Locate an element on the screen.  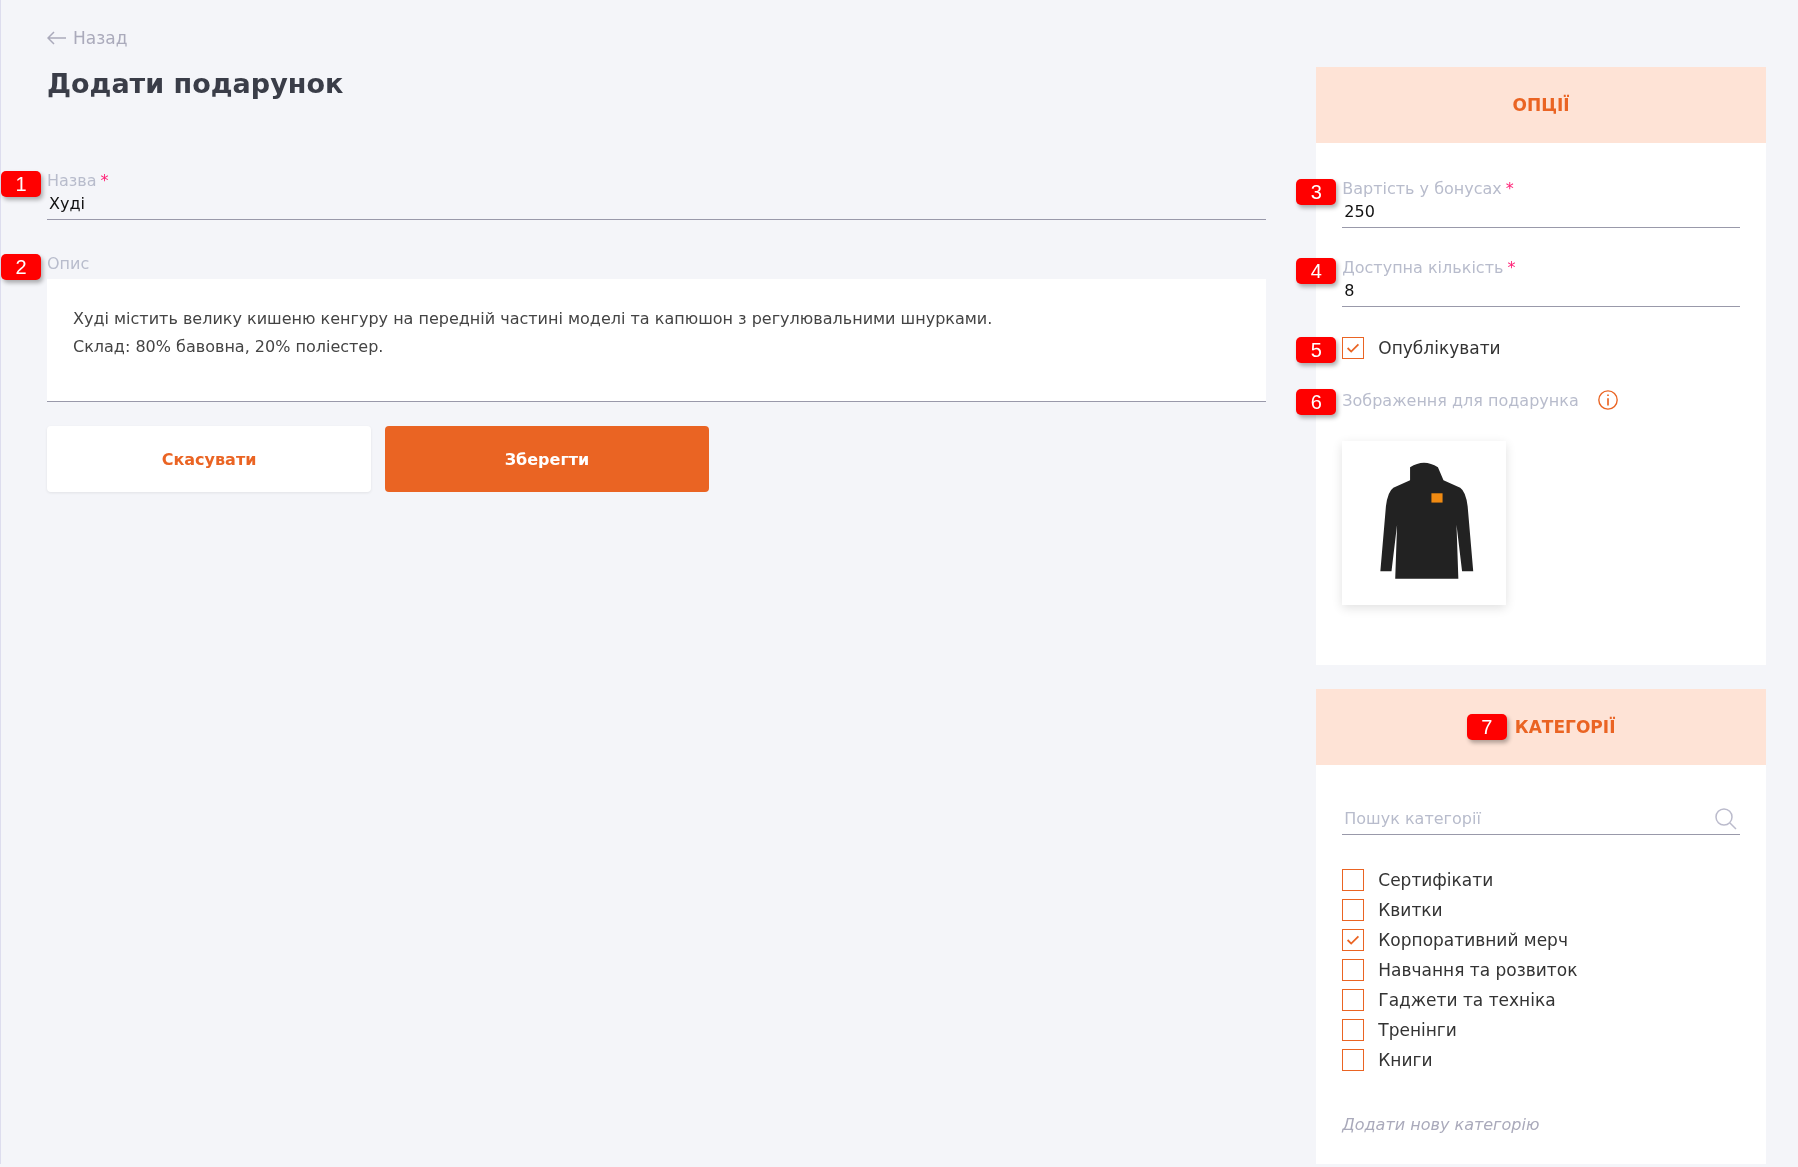
category-label: Книги is located at coordinates (1405, 1060).